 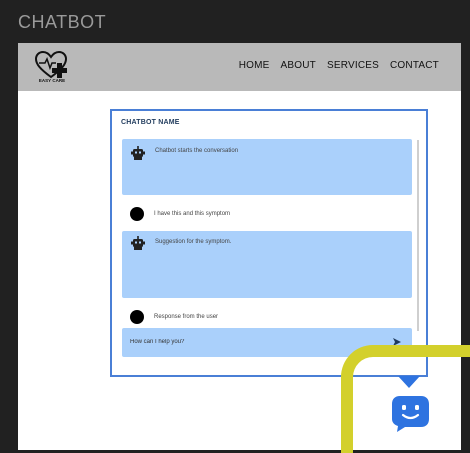 What do you see at coordinates (267, 167) in the screenshot?
I see `bot-message: Chatbot starts the conversation` at bounding box center [267, 167].